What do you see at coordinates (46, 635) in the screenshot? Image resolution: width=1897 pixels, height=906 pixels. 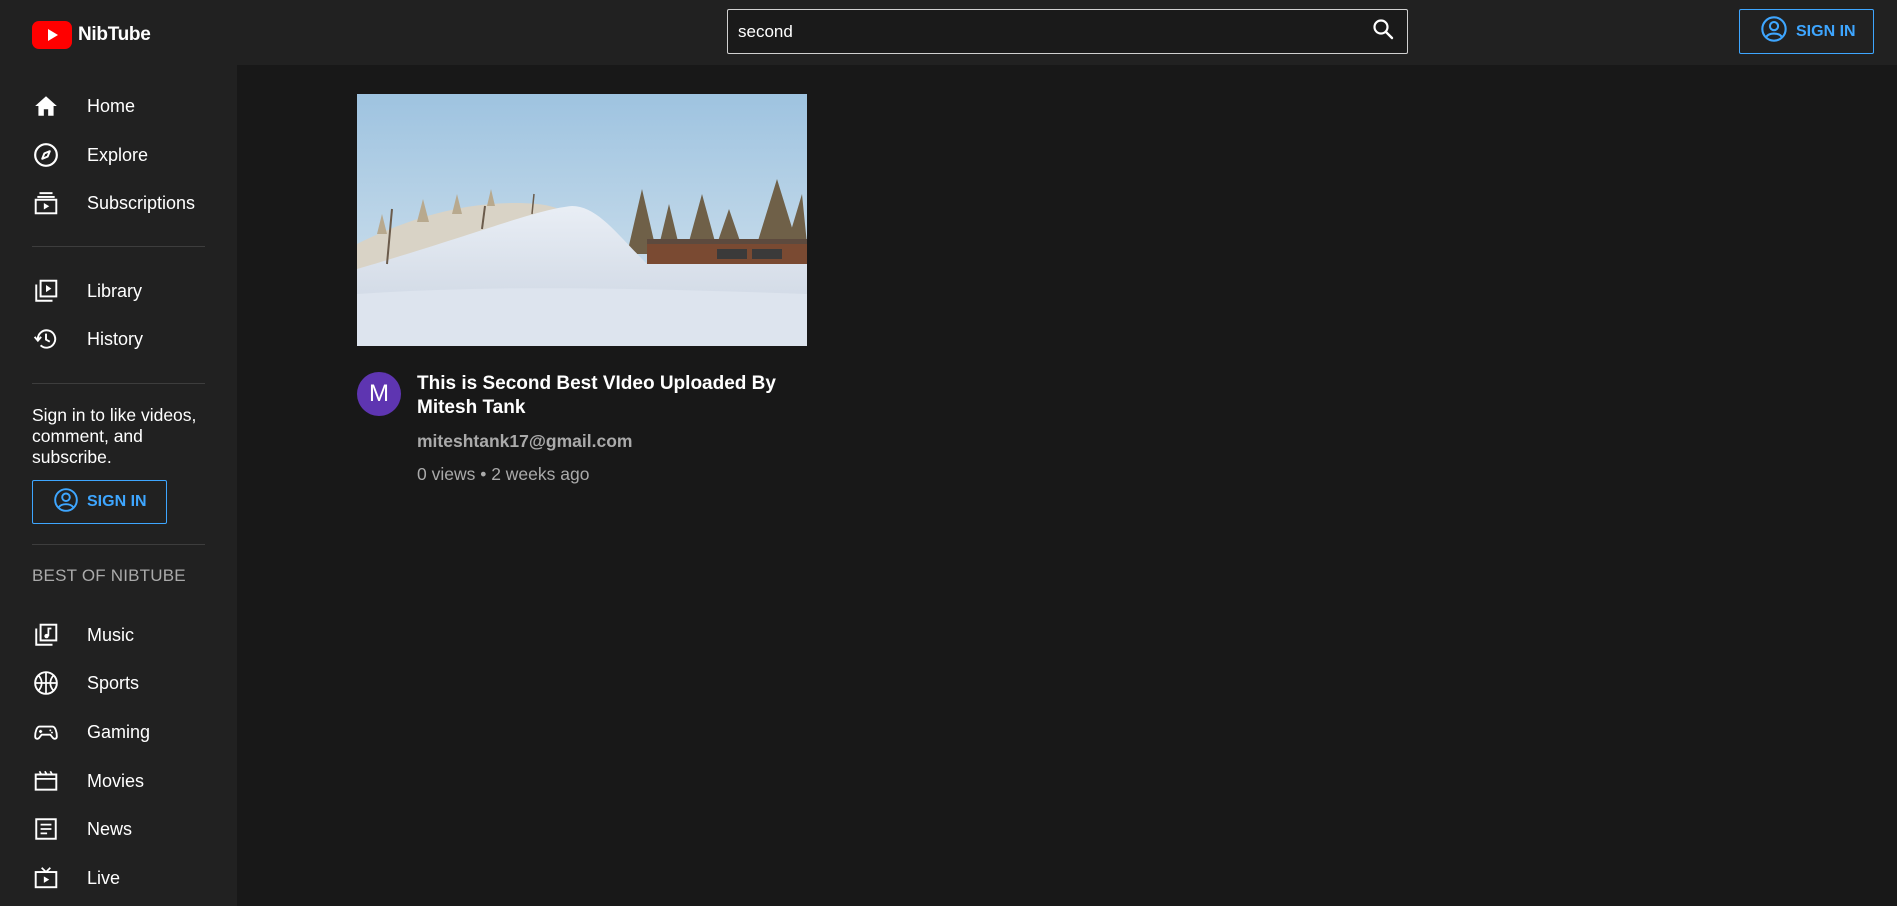 I see `music-icon` at bounding box center [46, 635].